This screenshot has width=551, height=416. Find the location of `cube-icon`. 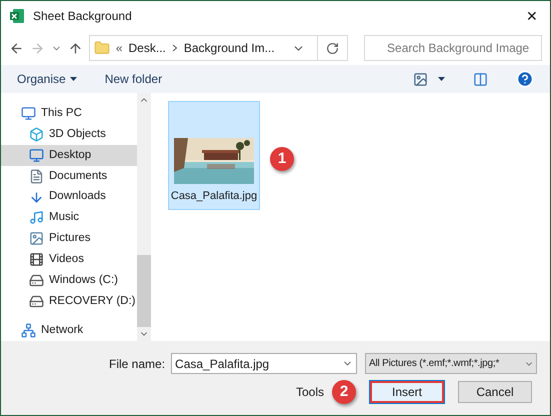

cube-icon is located at coordinates (36, 134).